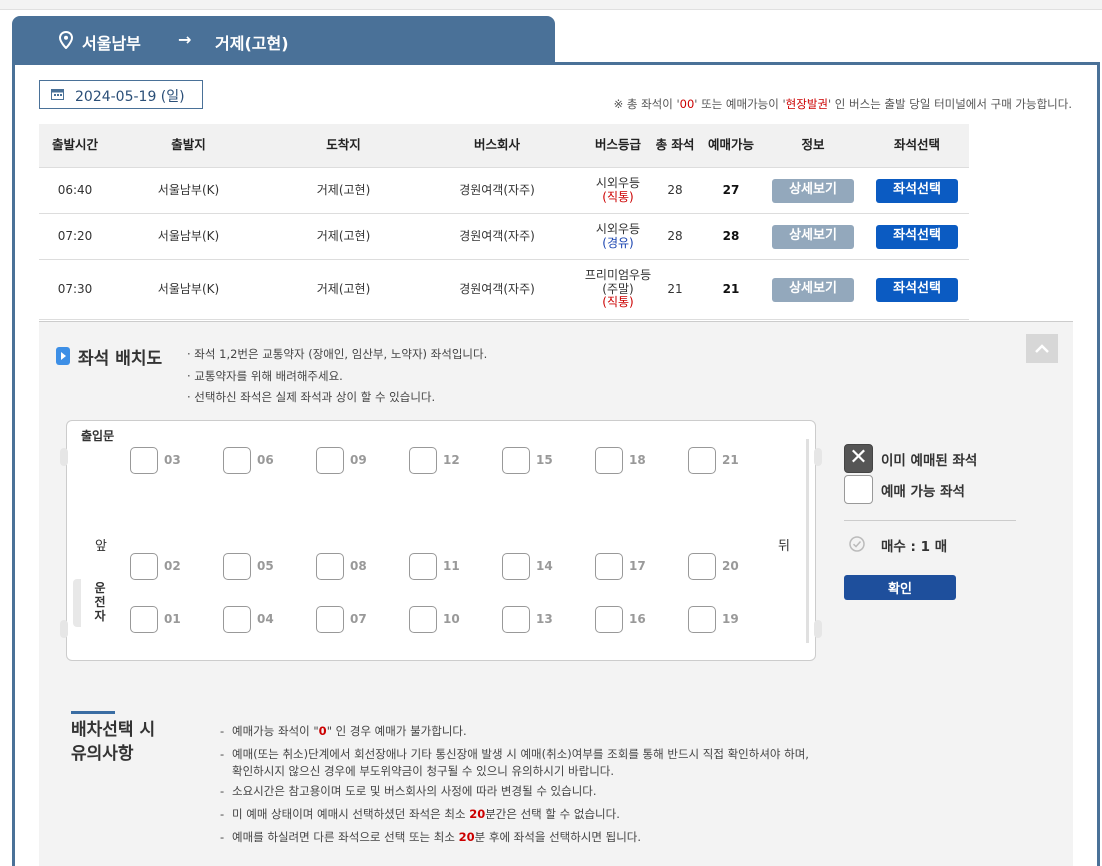 This screenshot has height=866, width=1102. What do you see at coordinates (63, 356) in the screenshot?
I see `section-arrow-icon` at bounding box center [63, 356].